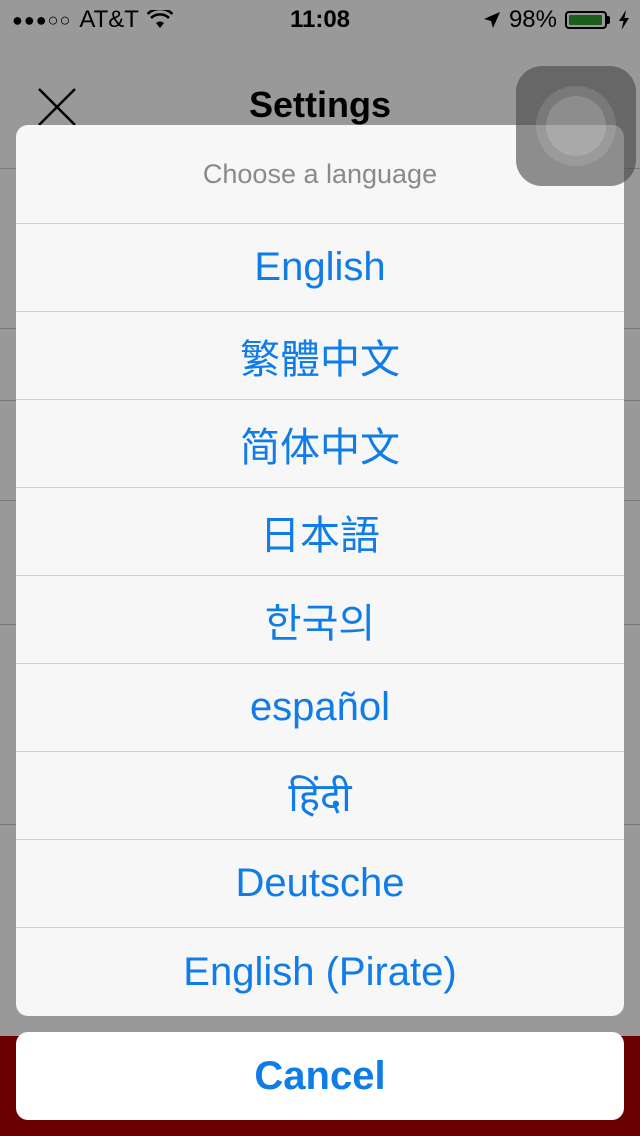 The height and width of the screenshot is (1136, 640). I want to click on language-option-spanish: español, so click(320, 708).